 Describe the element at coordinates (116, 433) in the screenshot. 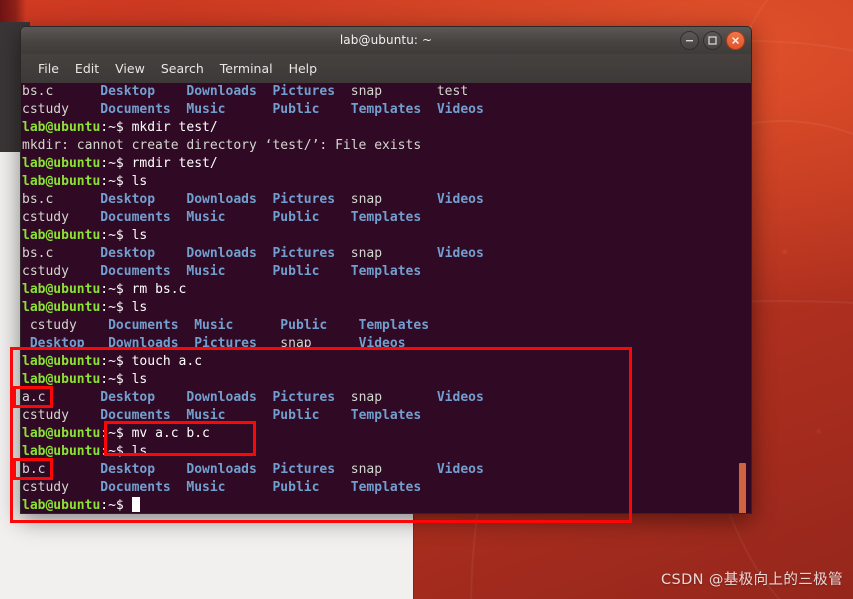

I see `terminal-line: lab@ubuntu:~$ mv a.c b.c` at that location.